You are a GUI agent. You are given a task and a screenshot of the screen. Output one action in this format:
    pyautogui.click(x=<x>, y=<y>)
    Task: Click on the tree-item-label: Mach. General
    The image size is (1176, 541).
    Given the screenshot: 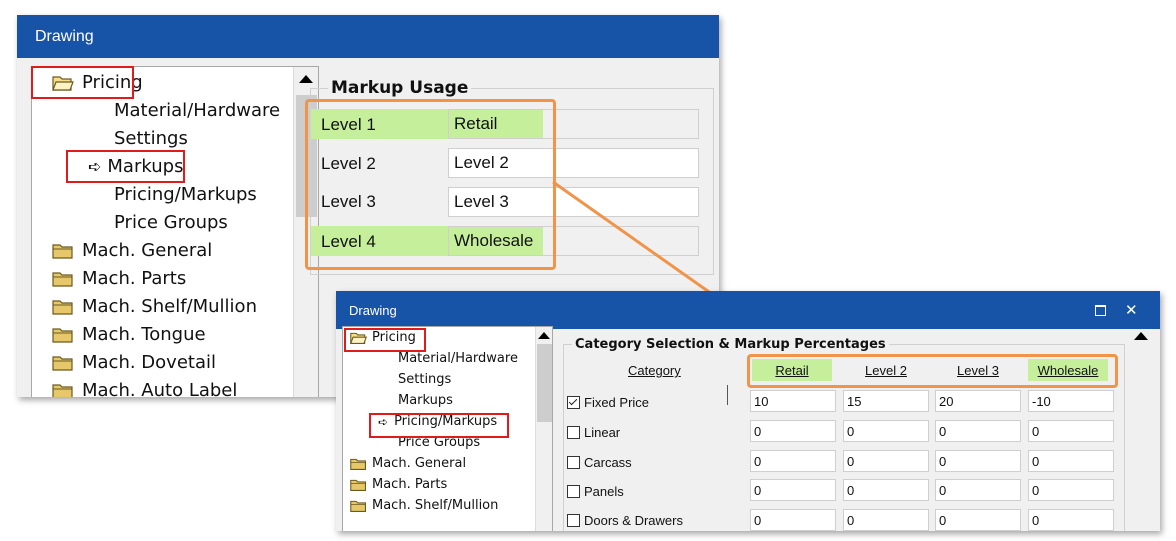 What is the action you would take?
    pyautogui.click(x=419, y=463)
    